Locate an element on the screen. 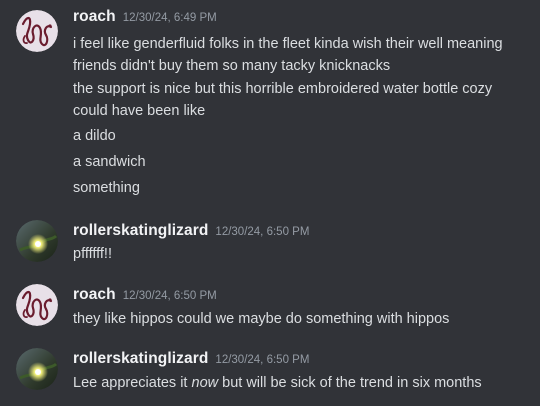 This screenshot has width=540, height=406. message-text: could have been like is located at coordinates (139, 111).